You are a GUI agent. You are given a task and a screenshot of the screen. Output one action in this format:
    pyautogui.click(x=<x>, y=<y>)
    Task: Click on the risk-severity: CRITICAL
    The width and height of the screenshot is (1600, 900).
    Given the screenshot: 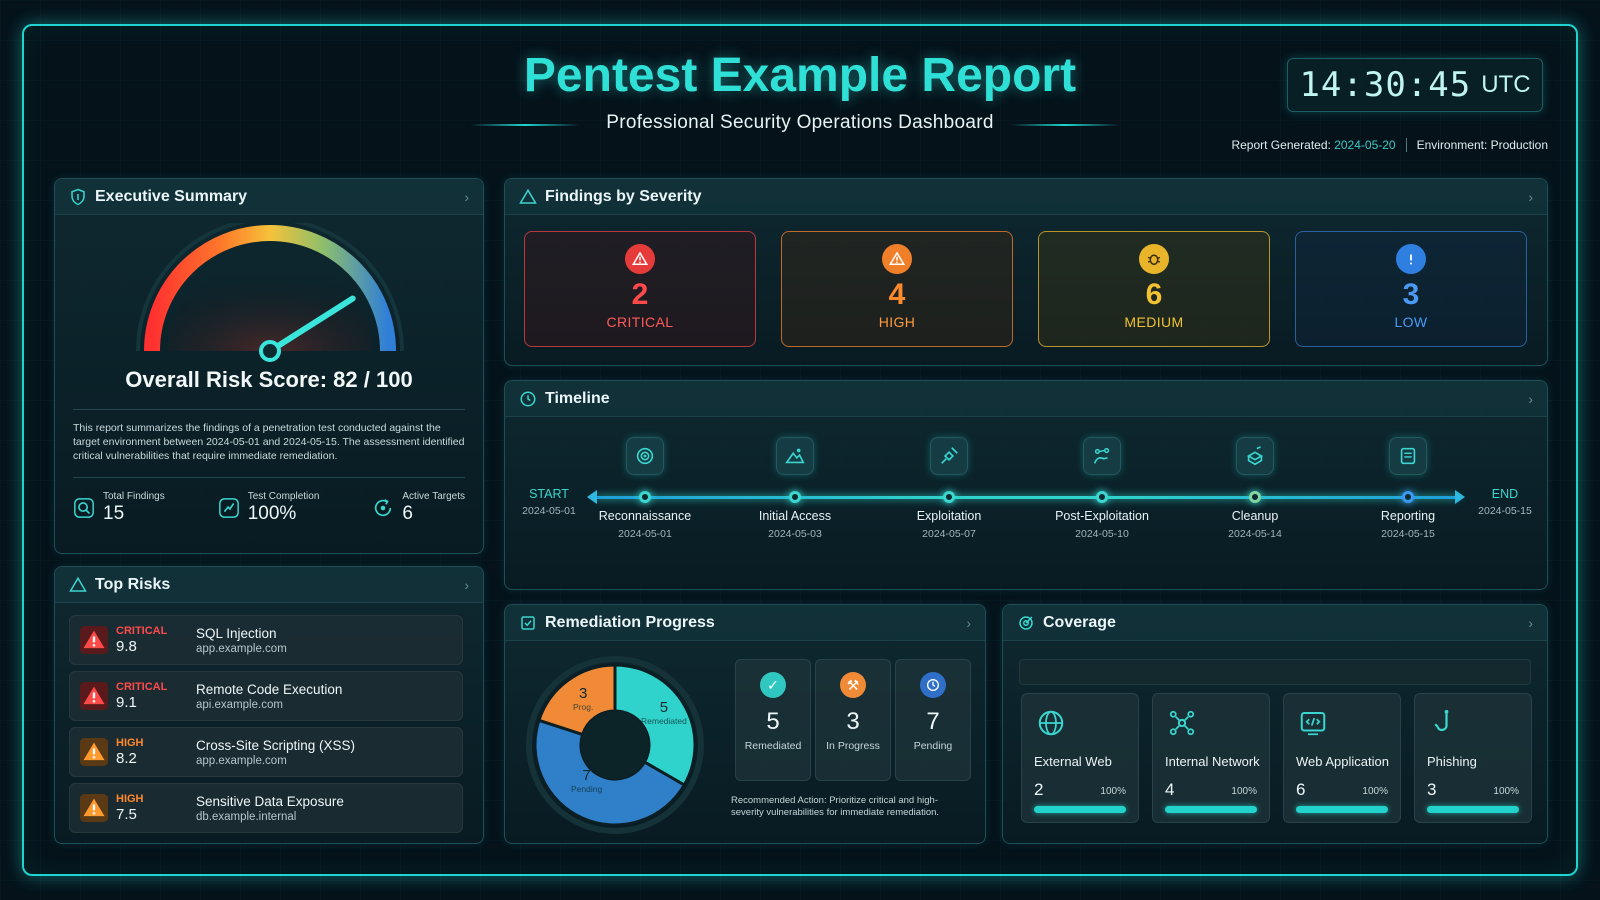 What is the action you would take?
    pyautogui.click(x=142, y=631)
    